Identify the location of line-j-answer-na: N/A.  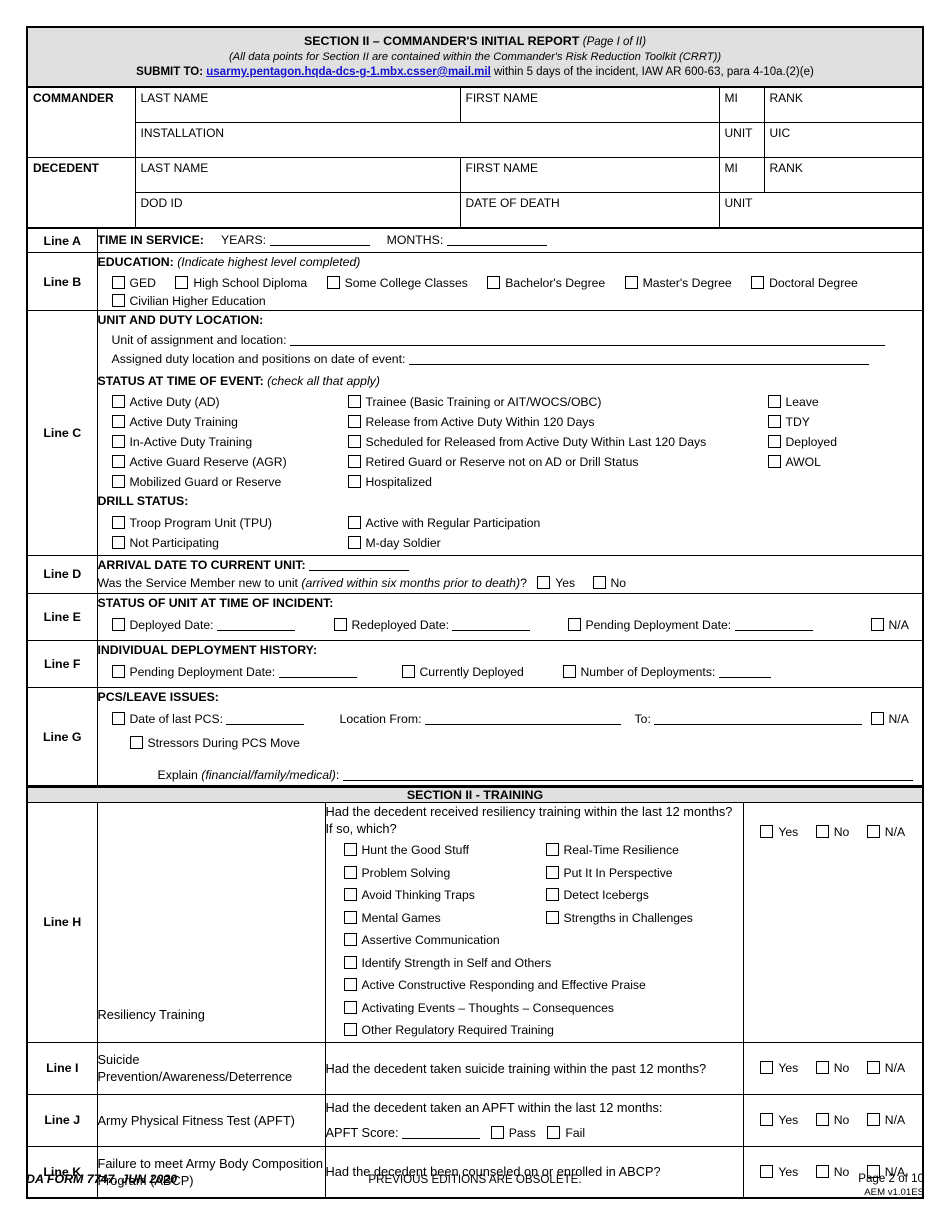
(885, 1120).